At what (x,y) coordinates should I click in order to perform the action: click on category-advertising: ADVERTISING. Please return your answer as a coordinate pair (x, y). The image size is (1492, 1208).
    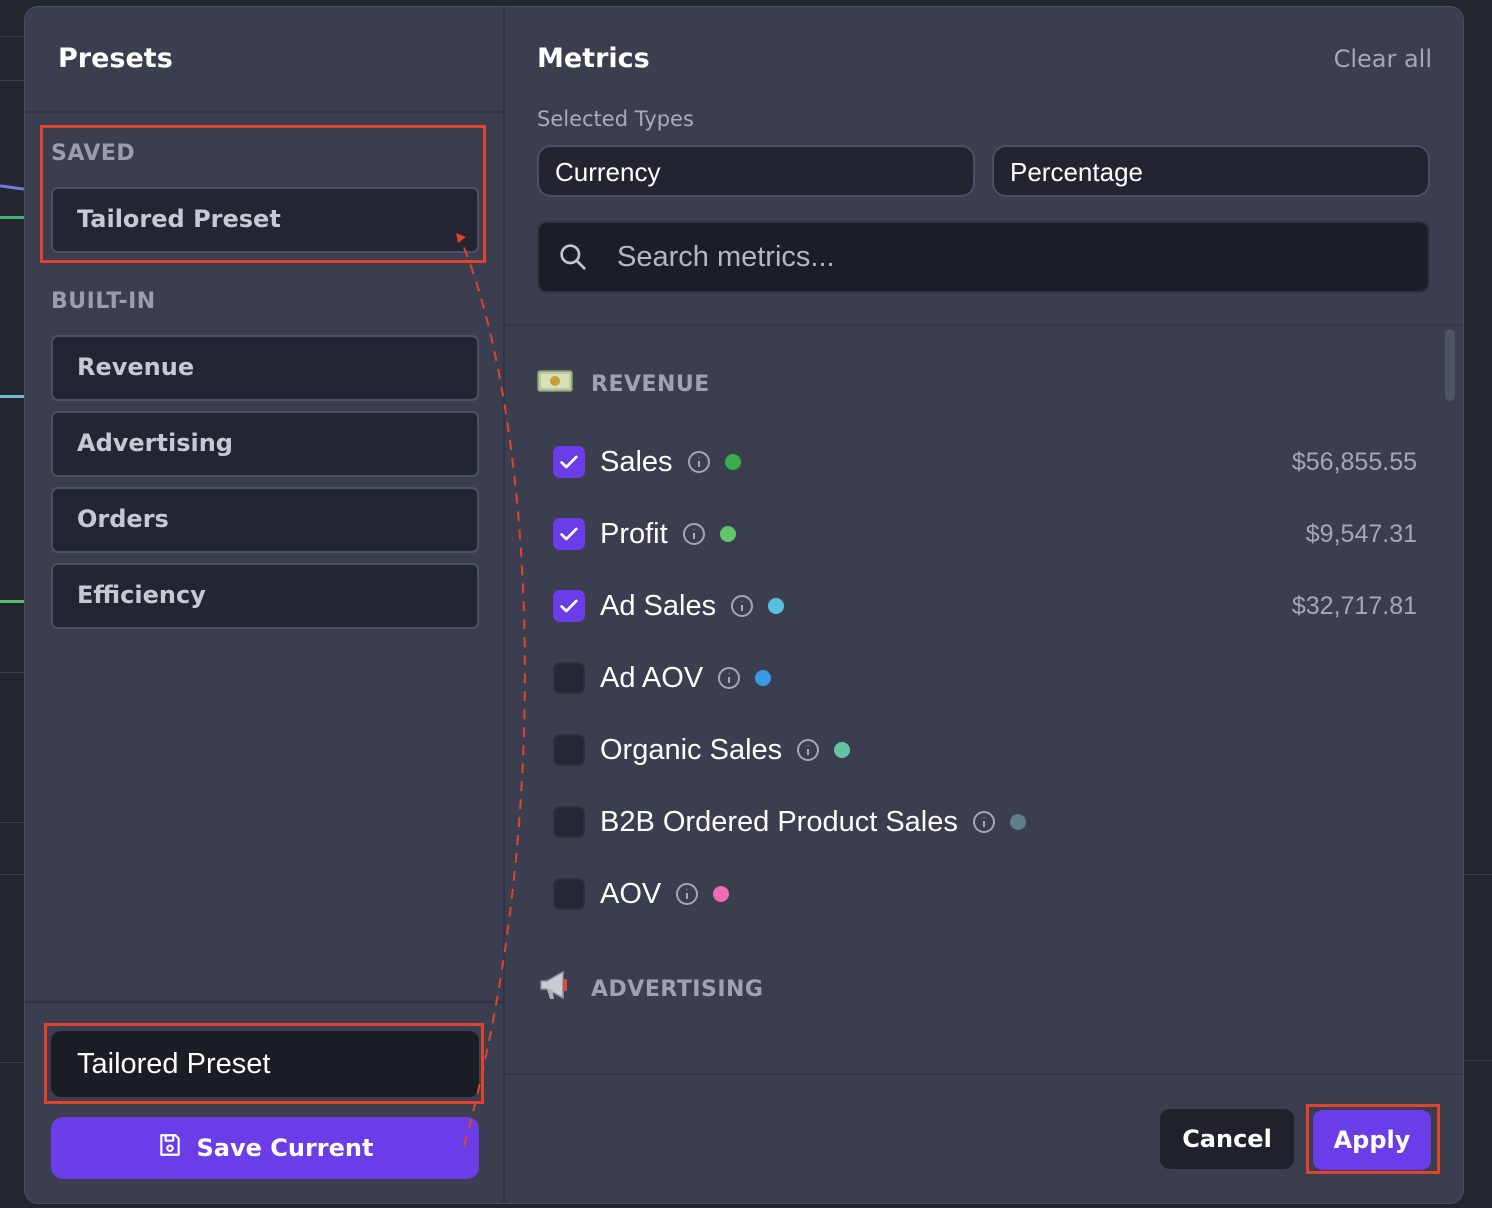
    Looking at the image, I should click on (650, 989).